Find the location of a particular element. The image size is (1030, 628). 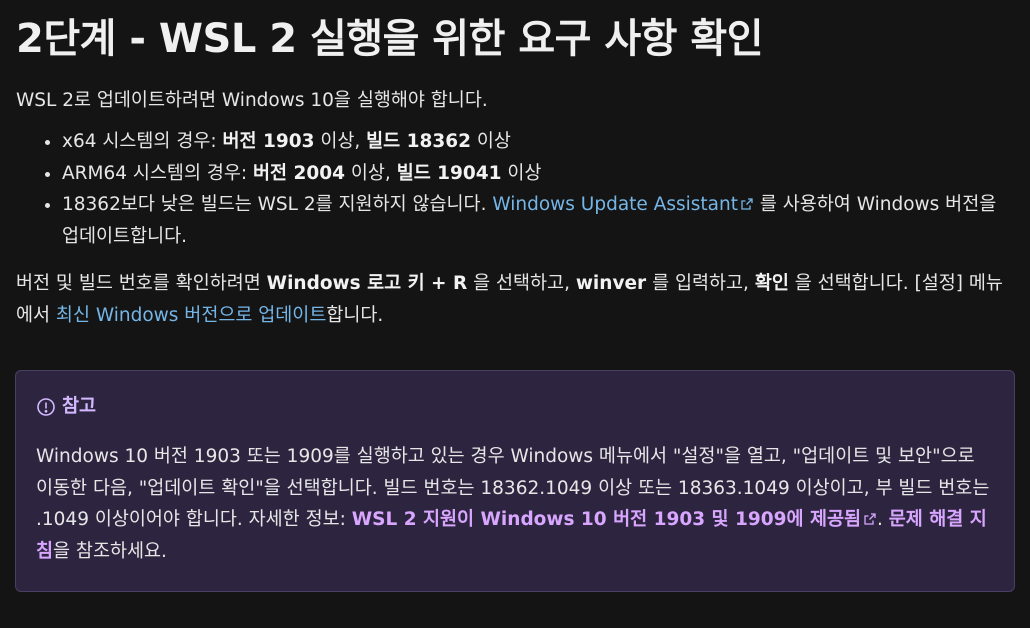

howto-text: 를 입력하고, is located at coordinates (700, 283).